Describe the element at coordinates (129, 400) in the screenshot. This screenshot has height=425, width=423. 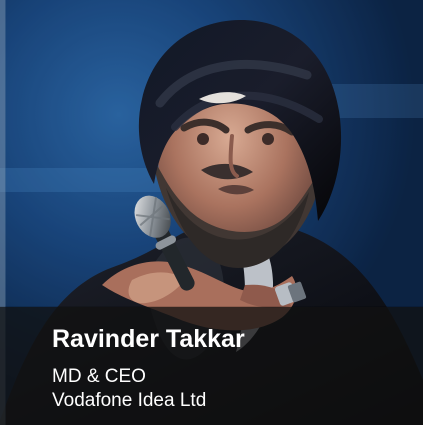
I see `company-name: Vodafone Idea Ltd` at that location.